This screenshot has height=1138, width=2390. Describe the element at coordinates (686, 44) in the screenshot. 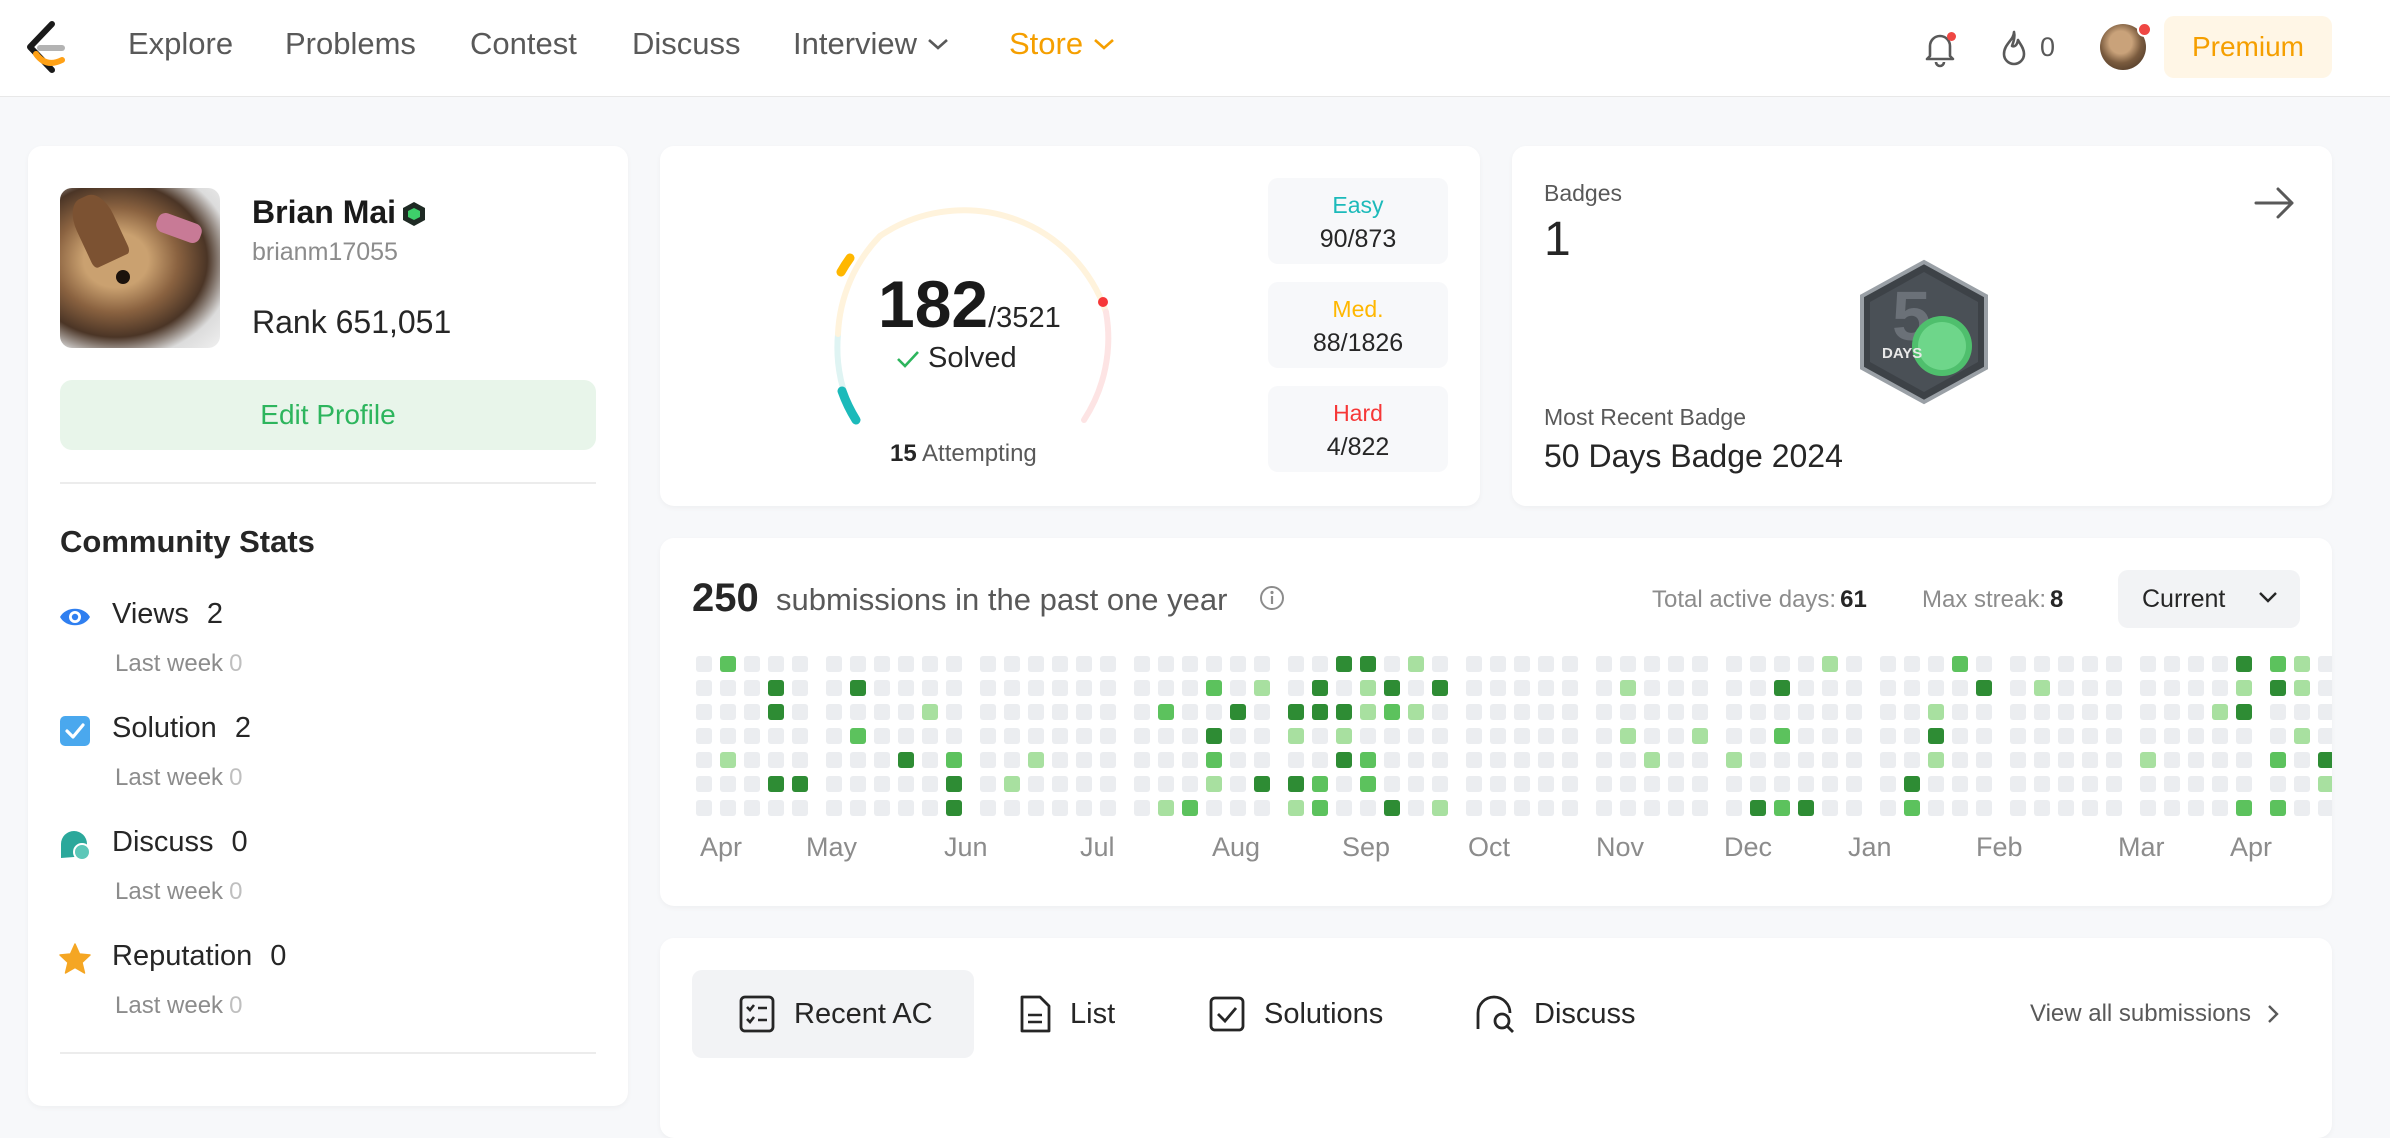

I see `nav-discuss: Discuss` at that location.